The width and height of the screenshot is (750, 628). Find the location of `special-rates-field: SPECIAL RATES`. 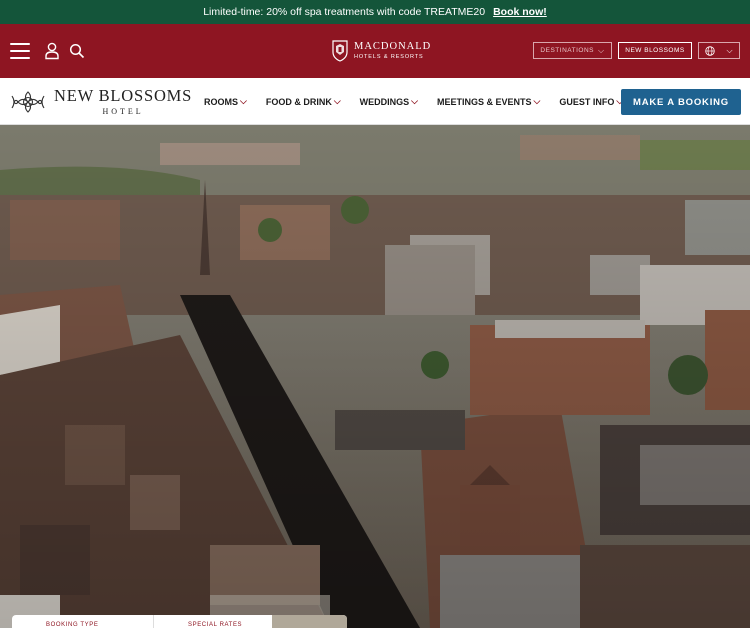

special-rates-field: SPECIAL RATES is located at coordinates (213, 621).